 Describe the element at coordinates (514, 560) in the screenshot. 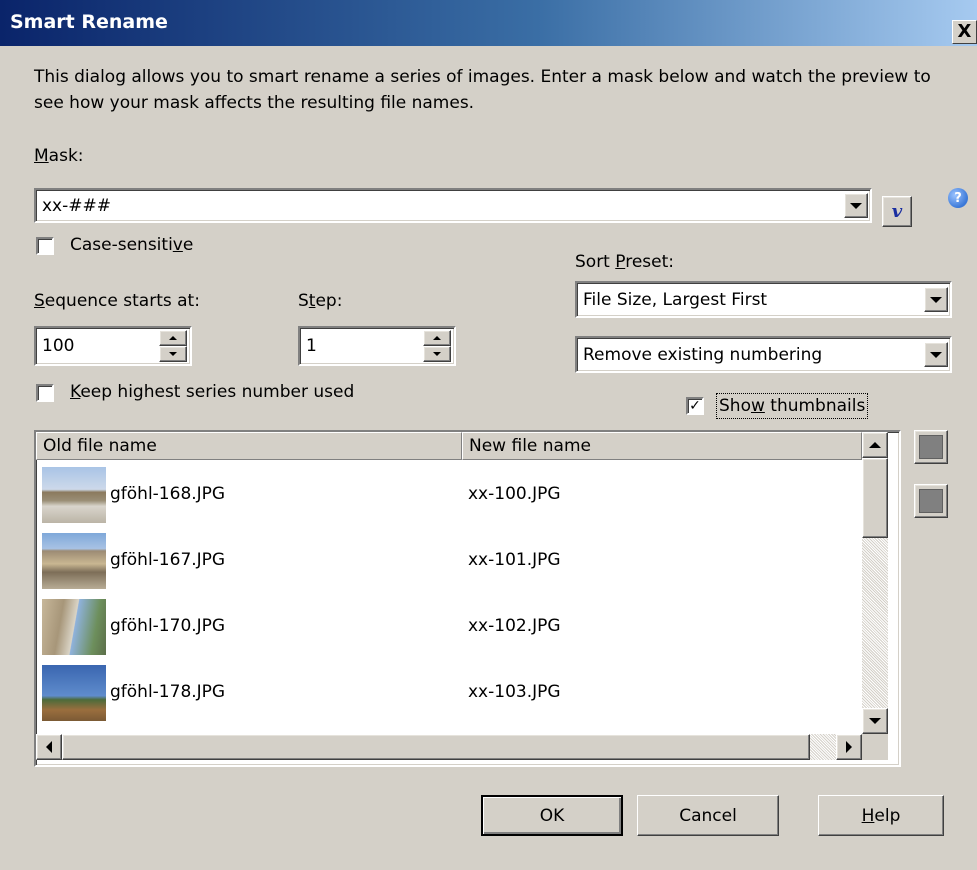

I see `new-file-name: xx-101.JPG` at that location.